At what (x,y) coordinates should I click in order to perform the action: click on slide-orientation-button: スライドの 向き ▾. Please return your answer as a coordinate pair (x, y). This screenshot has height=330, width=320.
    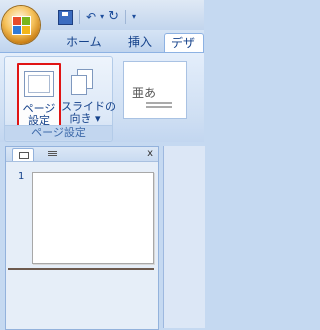
    Looking at the image, I should click on (88, 94).